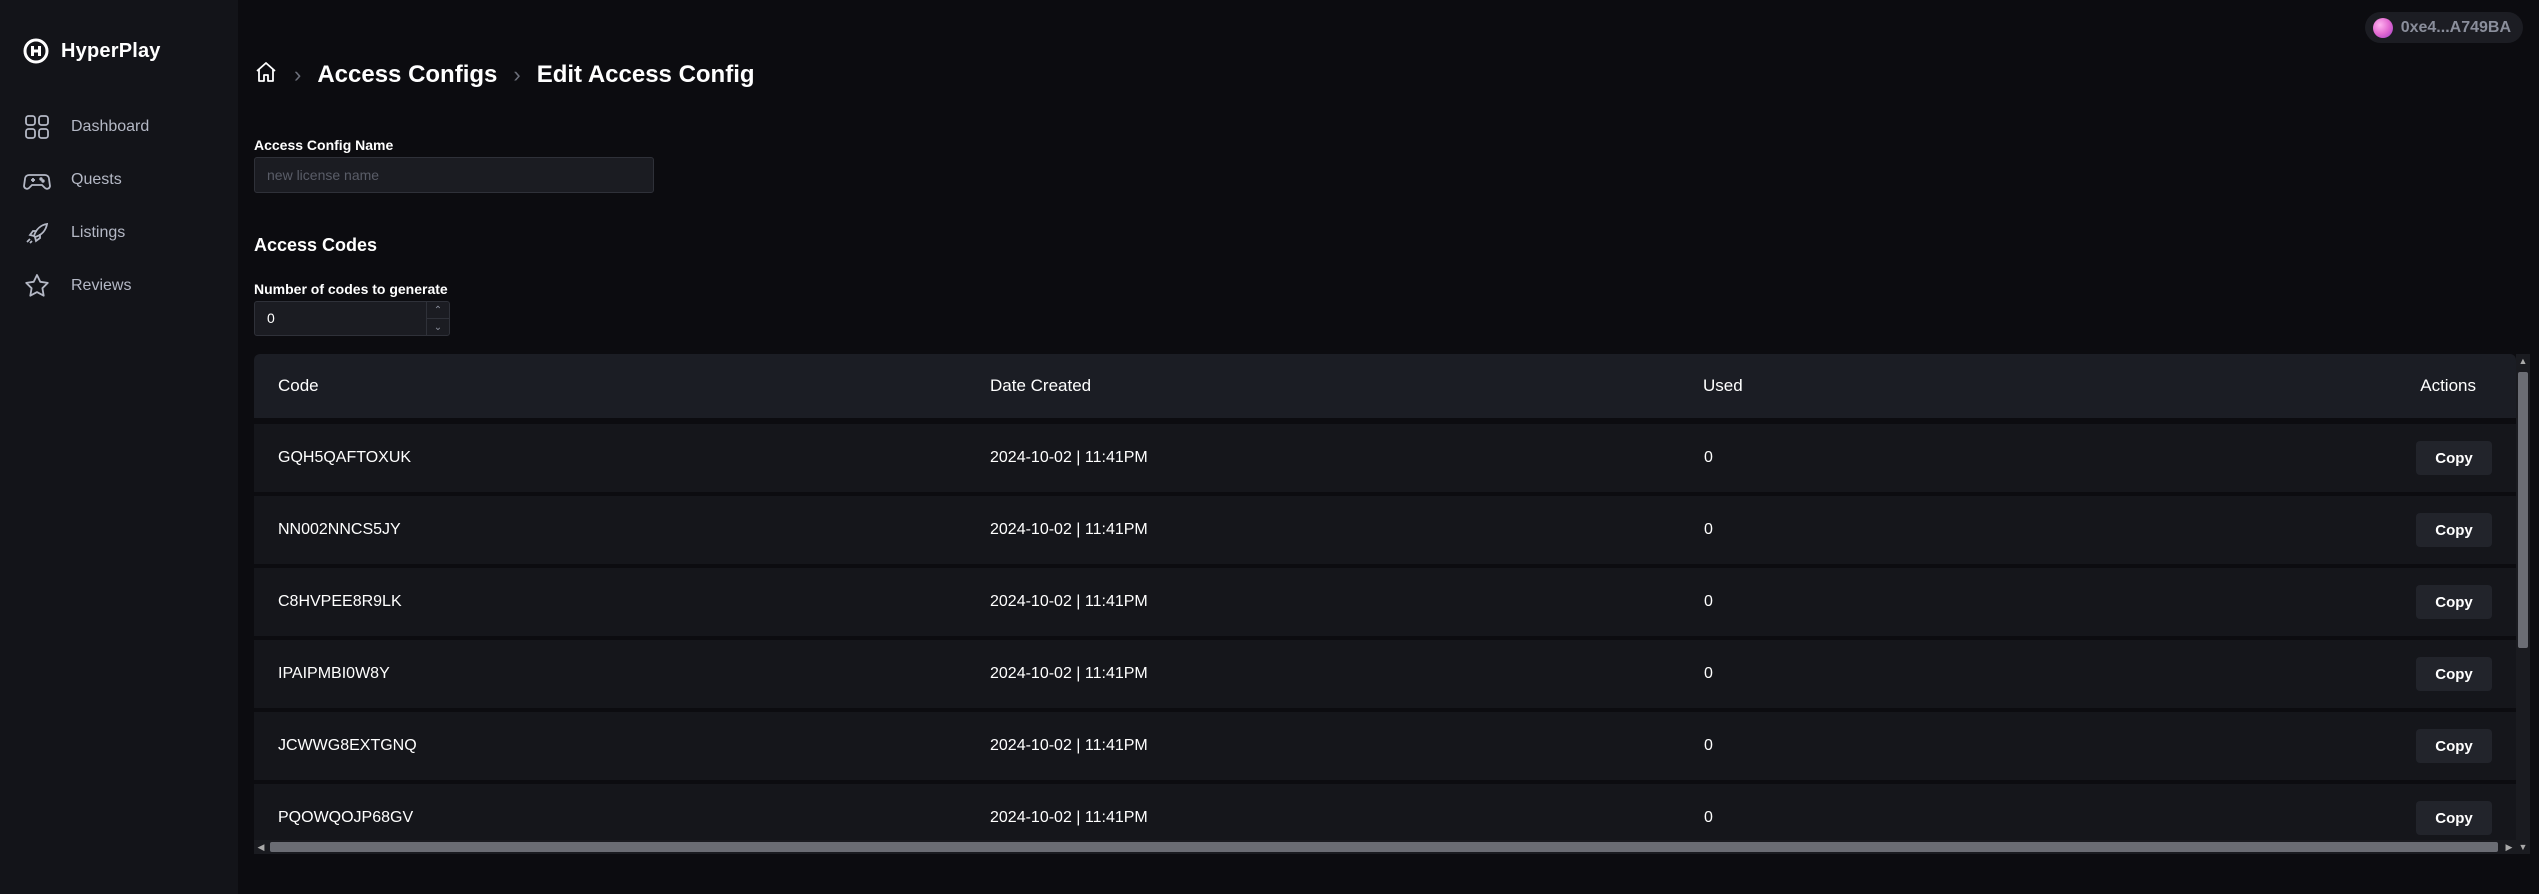  I want to click on sidebar-item-quests: Quests, so click(119, 179).